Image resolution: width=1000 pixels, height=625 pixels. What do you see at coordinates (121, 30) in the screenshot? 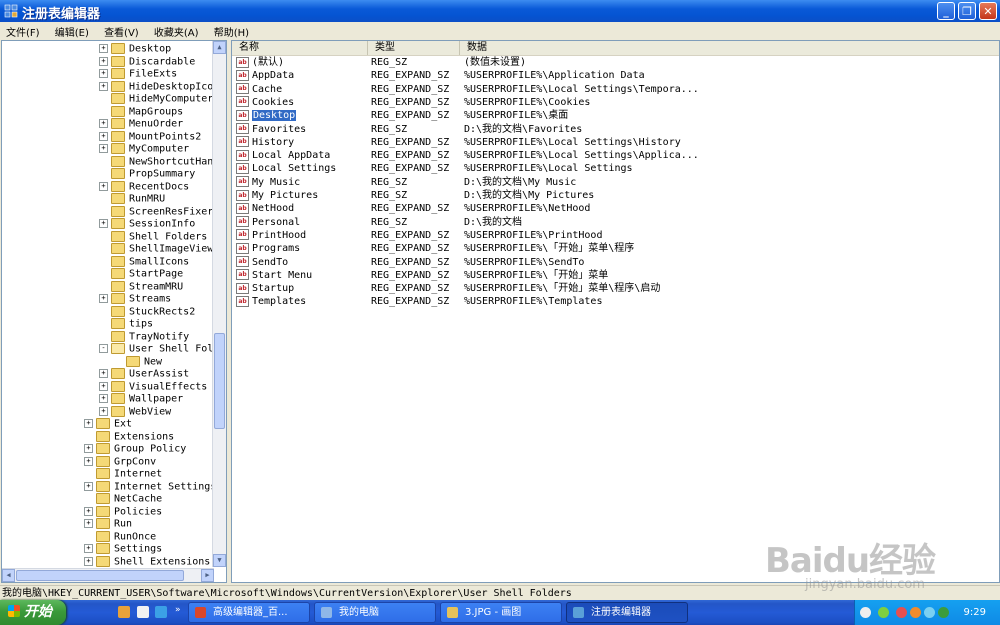
I see `menu-view: 查看(V)` at bounding box center [121, 30].